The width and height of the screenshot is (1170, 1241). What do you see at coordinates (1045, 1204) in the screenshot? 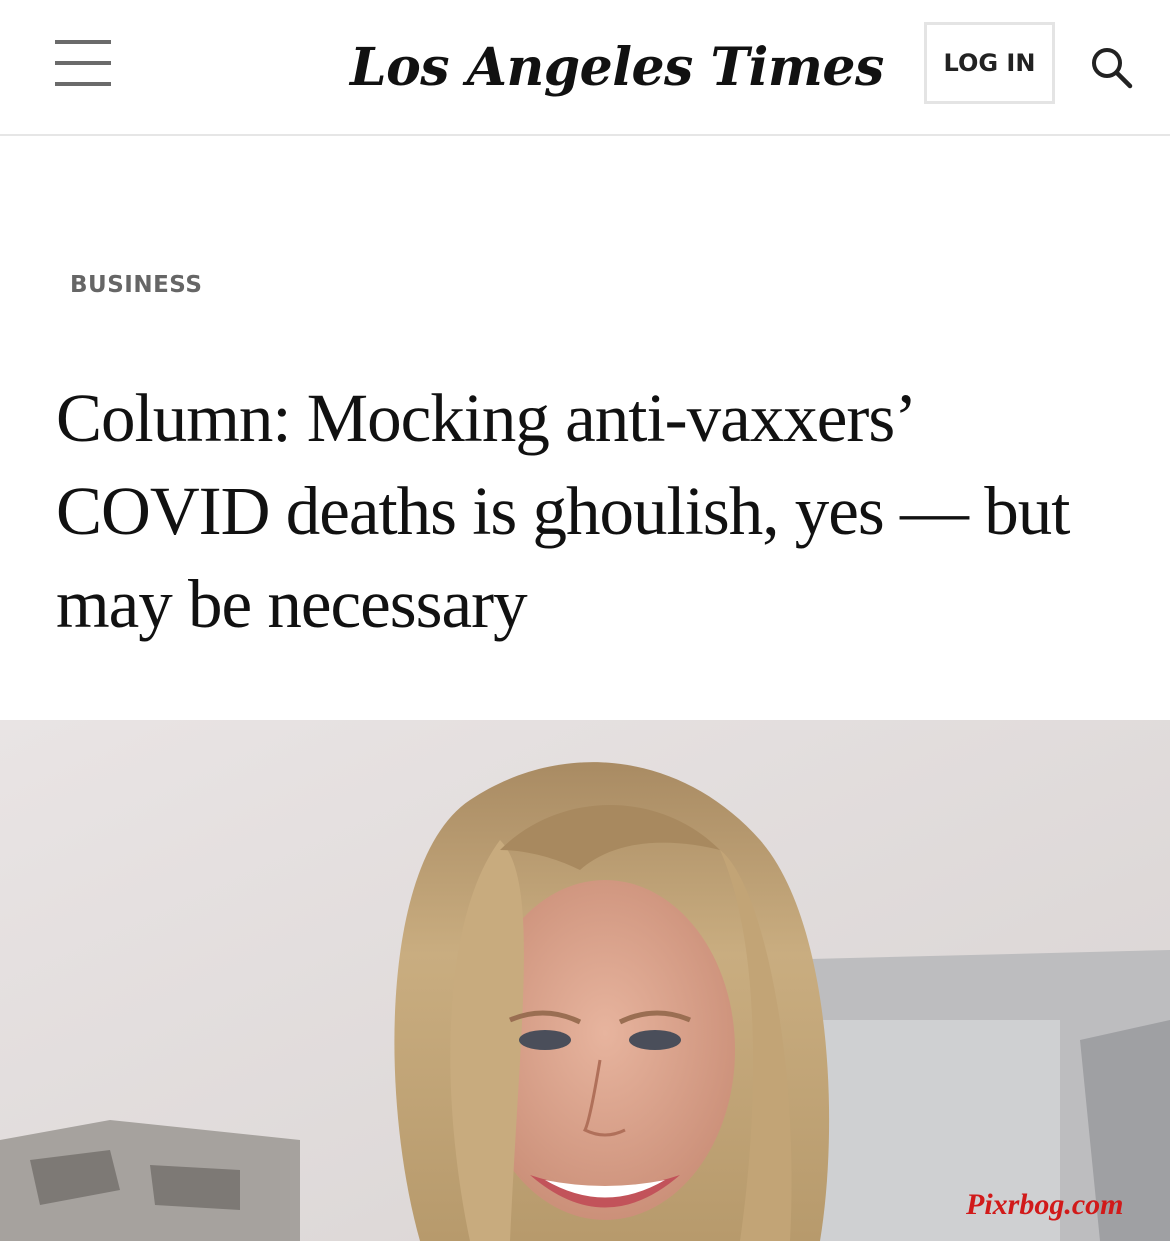
I see `watermark: Pixrbog.com` at bounding box center [1045, 1204].